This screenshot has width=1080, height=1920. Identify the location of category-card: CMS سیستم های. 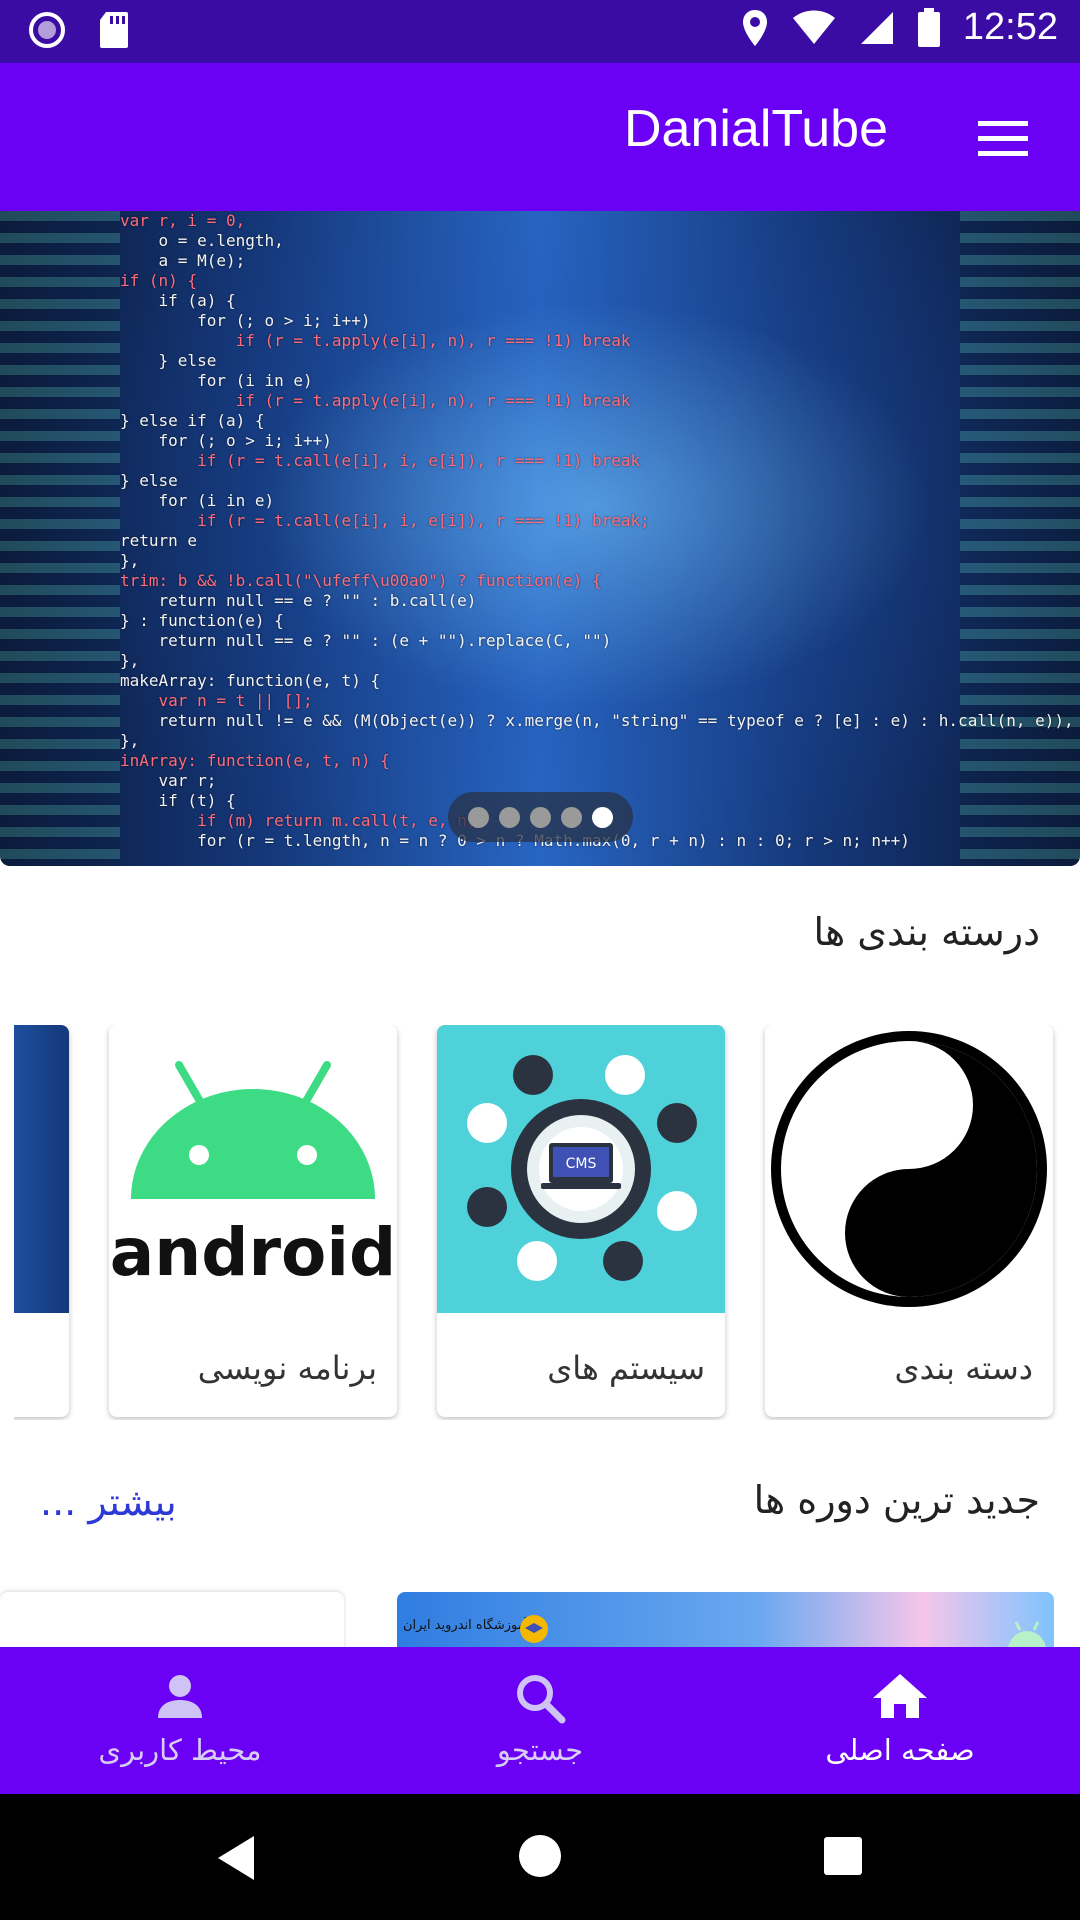
(581, 1221).